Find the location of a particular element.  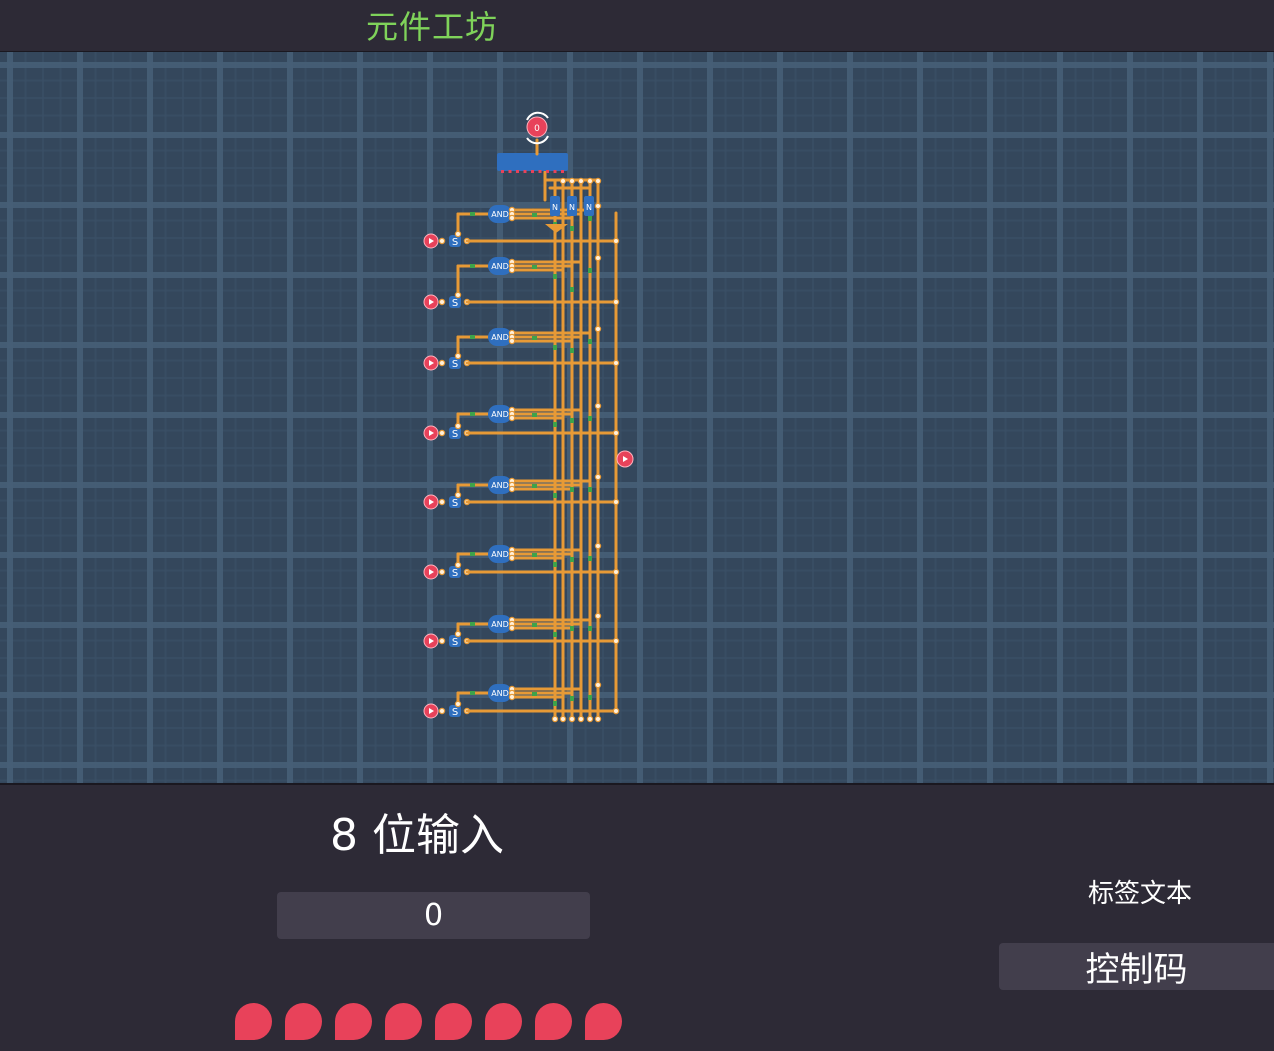

control-code-text: 控制码 is located at coordinates (1136, 970).